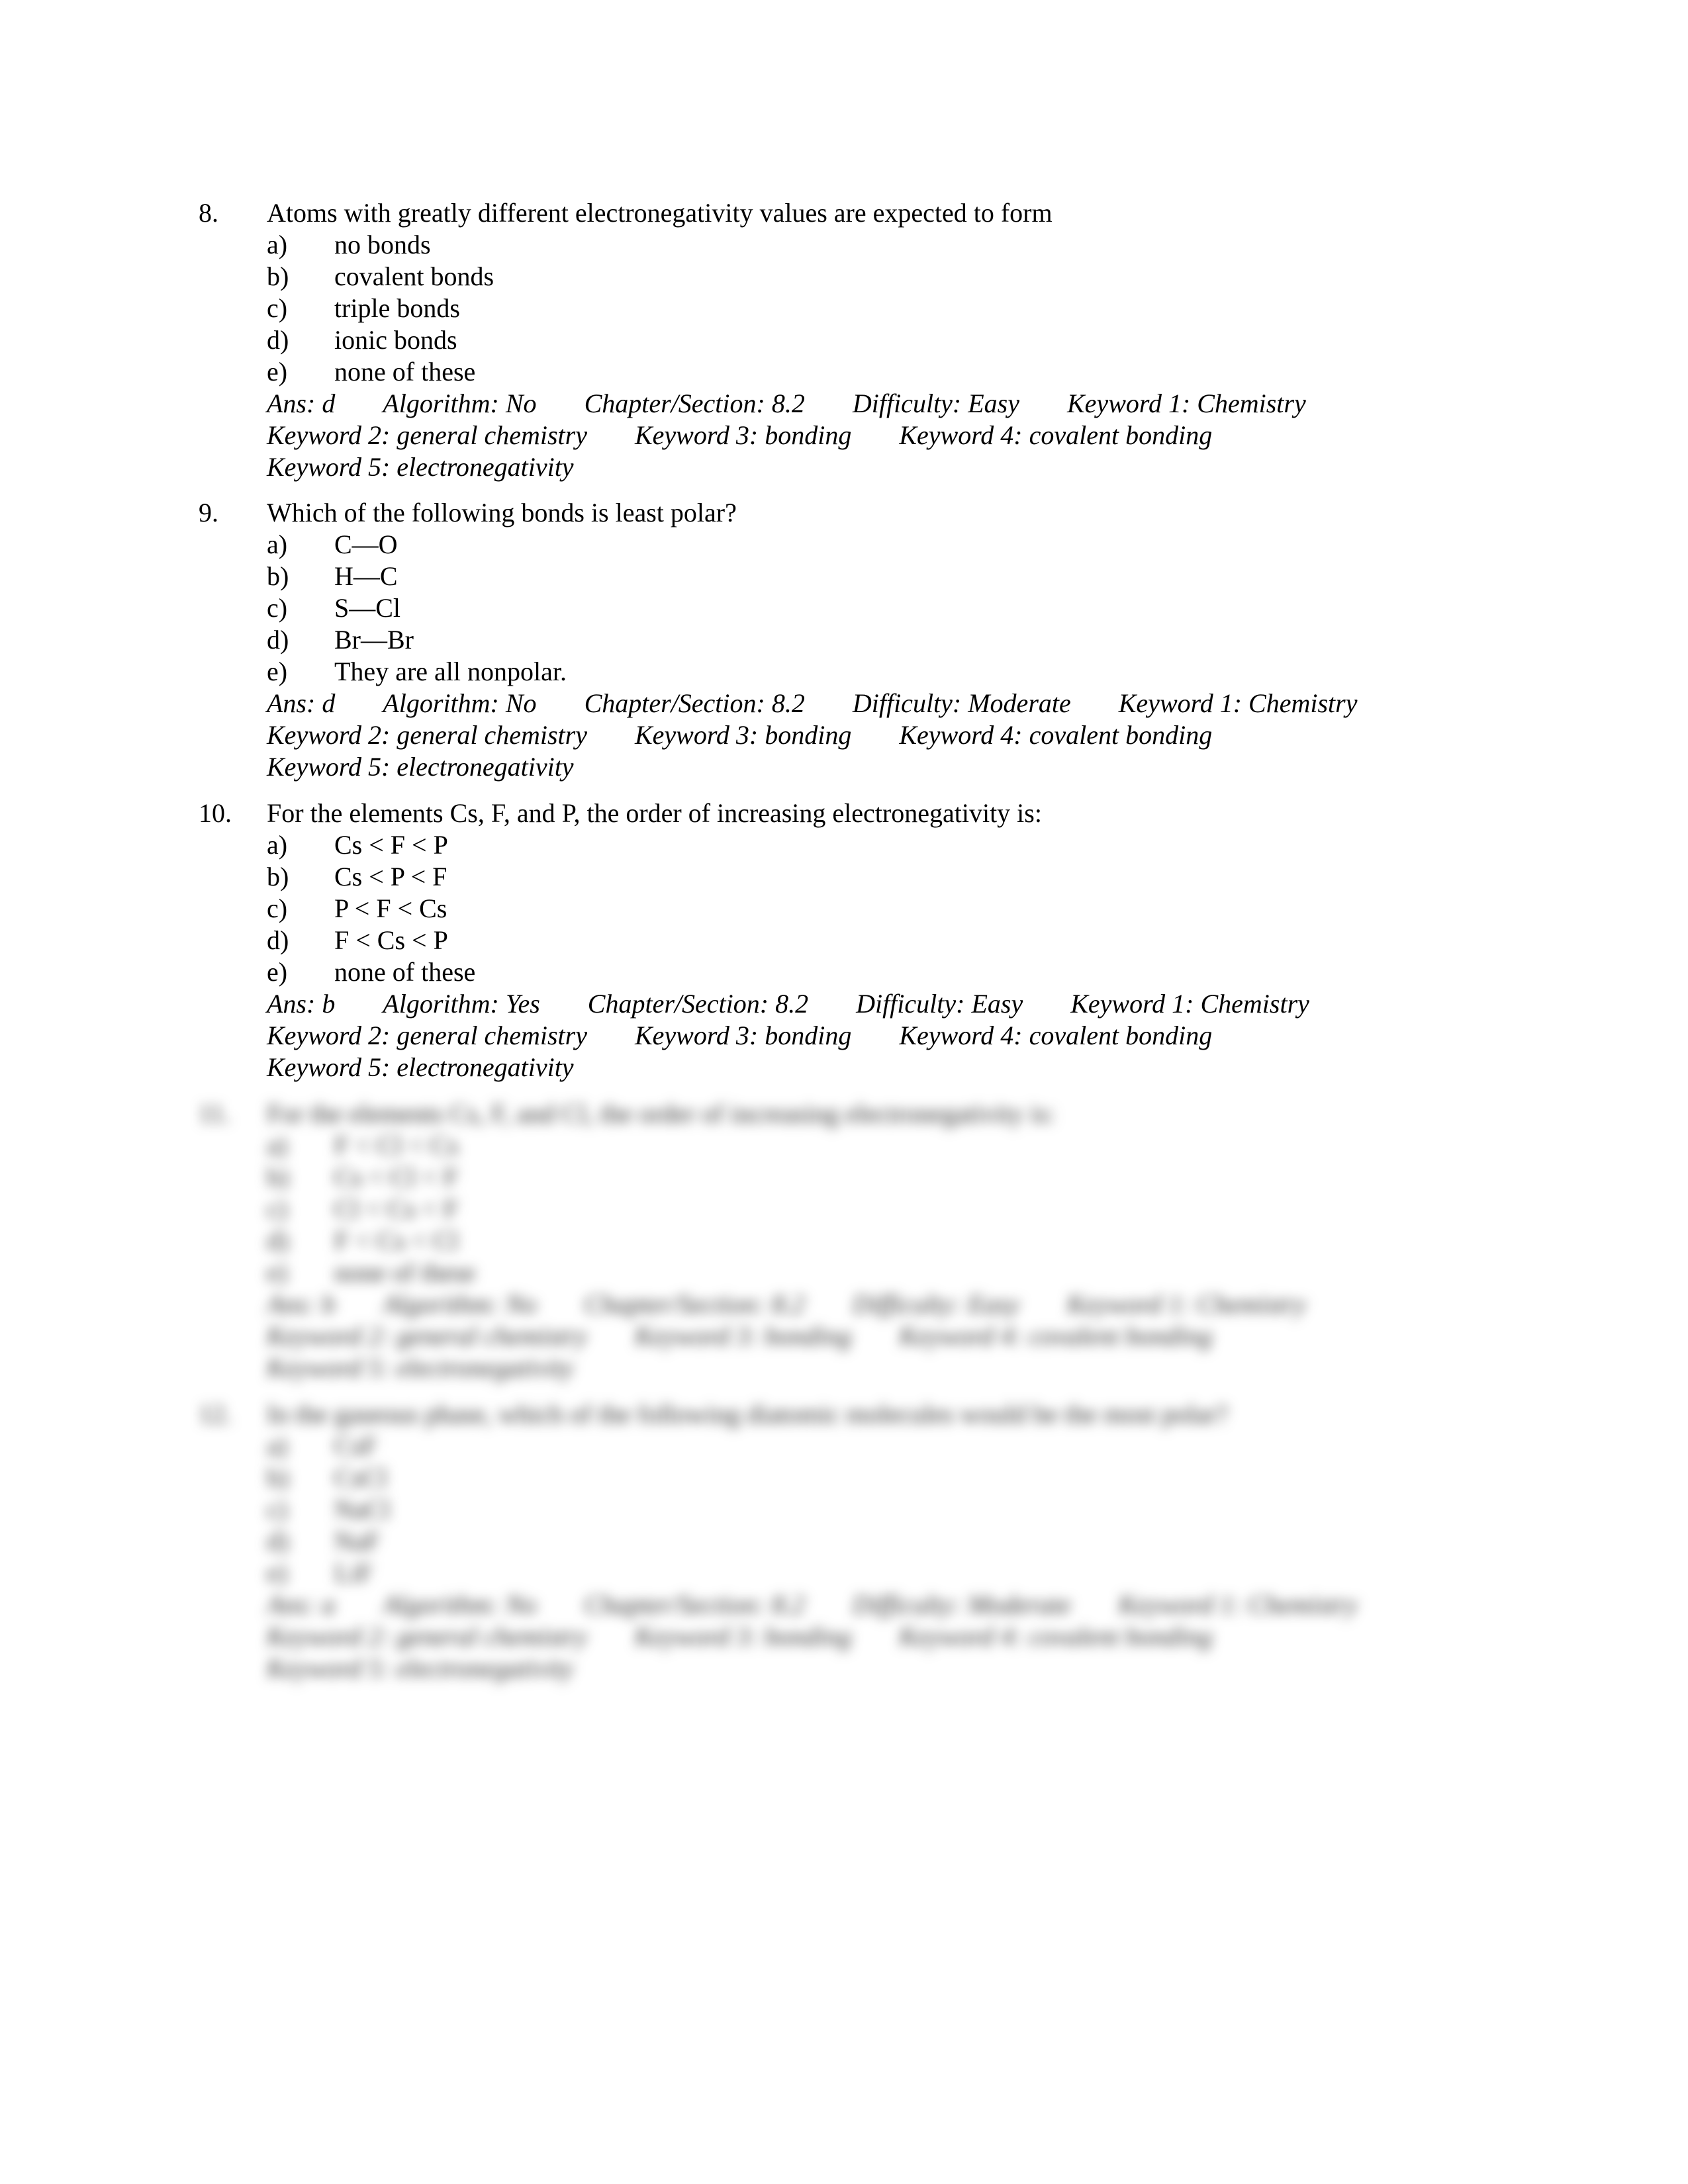 Image resolution: width=1688 pixels, height=2184 pixels. What do you see at coordinates (366, 576) in the screenshot?
I see `option-text: H—C` at bounding box center [366, 576].